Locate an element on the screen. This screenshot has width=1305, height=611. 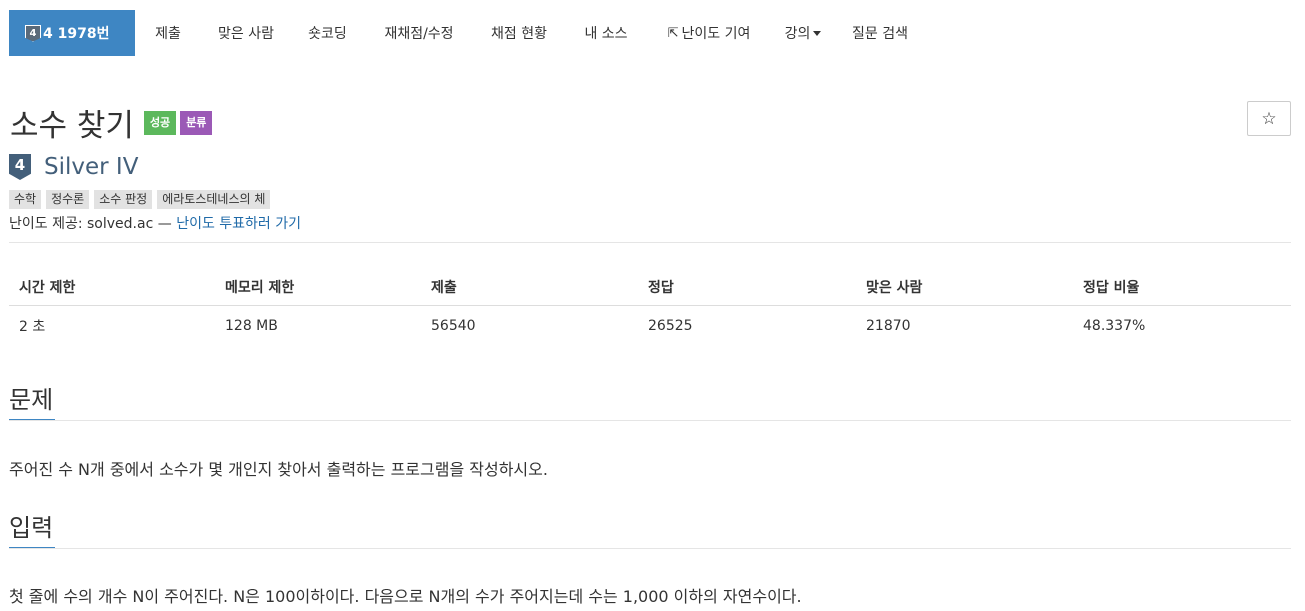
nav-status-label: 채점 현황 is located at coordinates (519, 34).